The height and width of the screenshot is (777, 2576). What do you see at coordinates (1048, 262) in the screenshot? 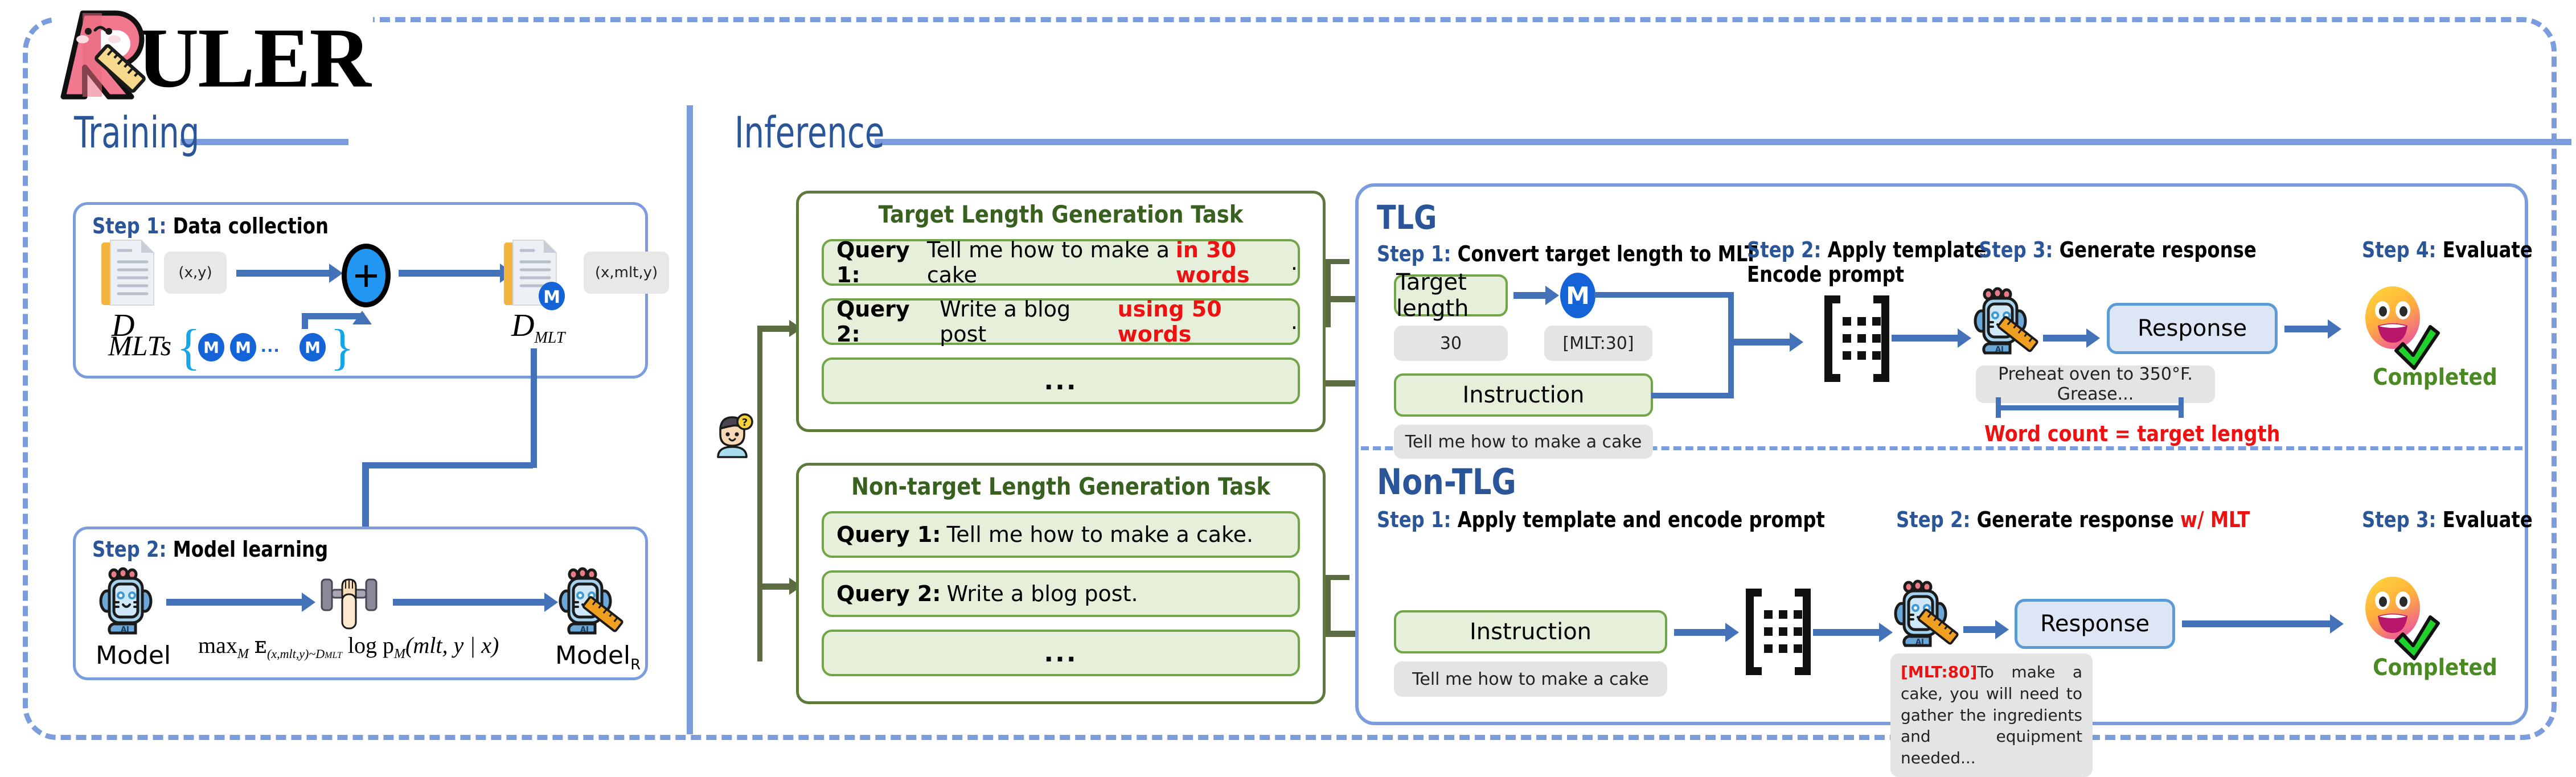
I see `query-text: Tell me how to make a cake` at bounding box center [1048, 262].